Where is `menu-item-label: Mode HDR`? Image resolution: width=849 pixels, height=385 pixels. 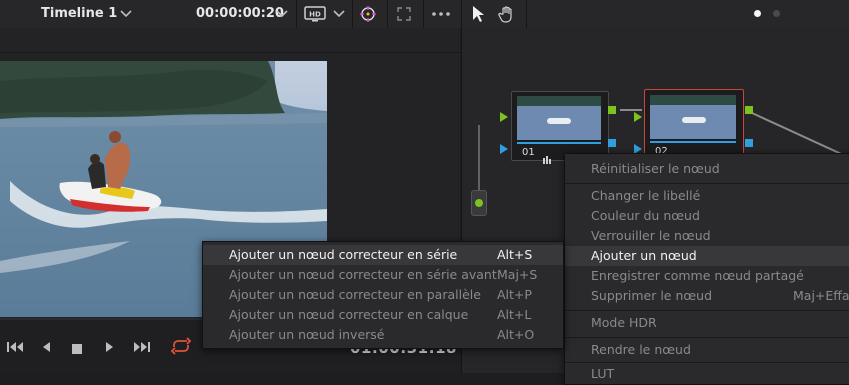 menu-item-label: Mode HDR is located at coordinates (624, 322).